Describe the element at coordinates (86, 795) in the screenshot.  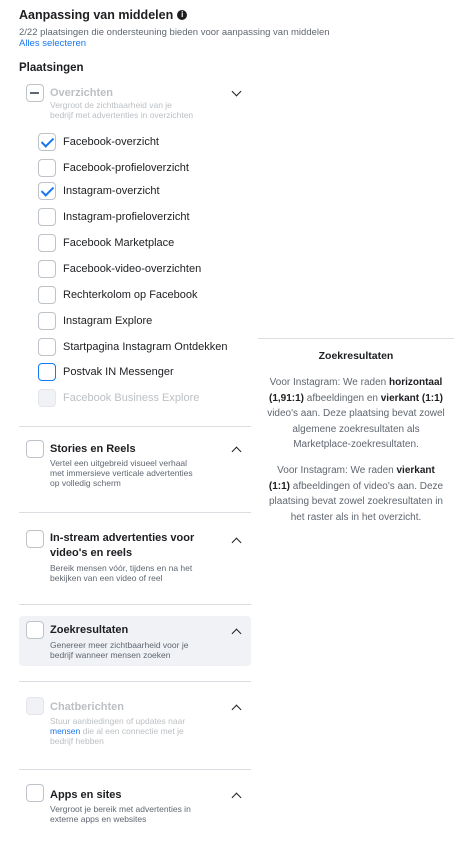
I see `apps-group-title: Apps en sites` at that location.